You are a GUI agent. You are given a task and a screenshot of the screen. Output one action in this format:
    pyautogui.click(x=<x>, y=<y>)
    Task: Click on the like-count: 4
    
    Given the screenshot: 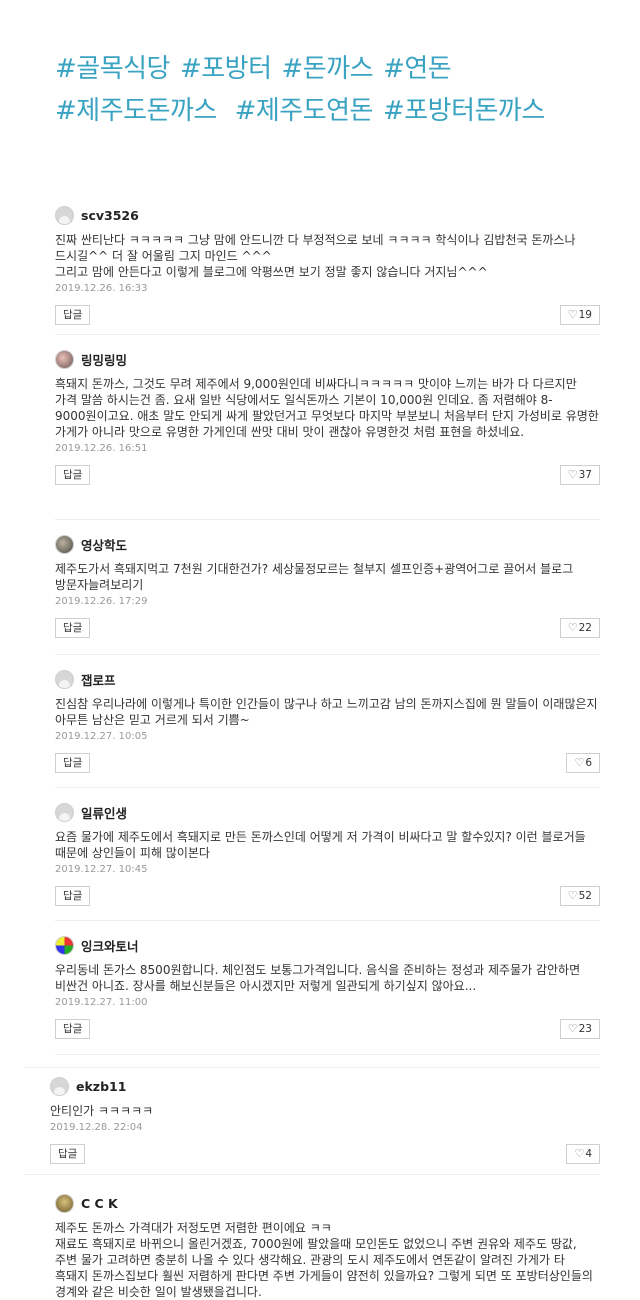 What is the action you would take?
    pyautogui.click(x=588, y=1154)
    